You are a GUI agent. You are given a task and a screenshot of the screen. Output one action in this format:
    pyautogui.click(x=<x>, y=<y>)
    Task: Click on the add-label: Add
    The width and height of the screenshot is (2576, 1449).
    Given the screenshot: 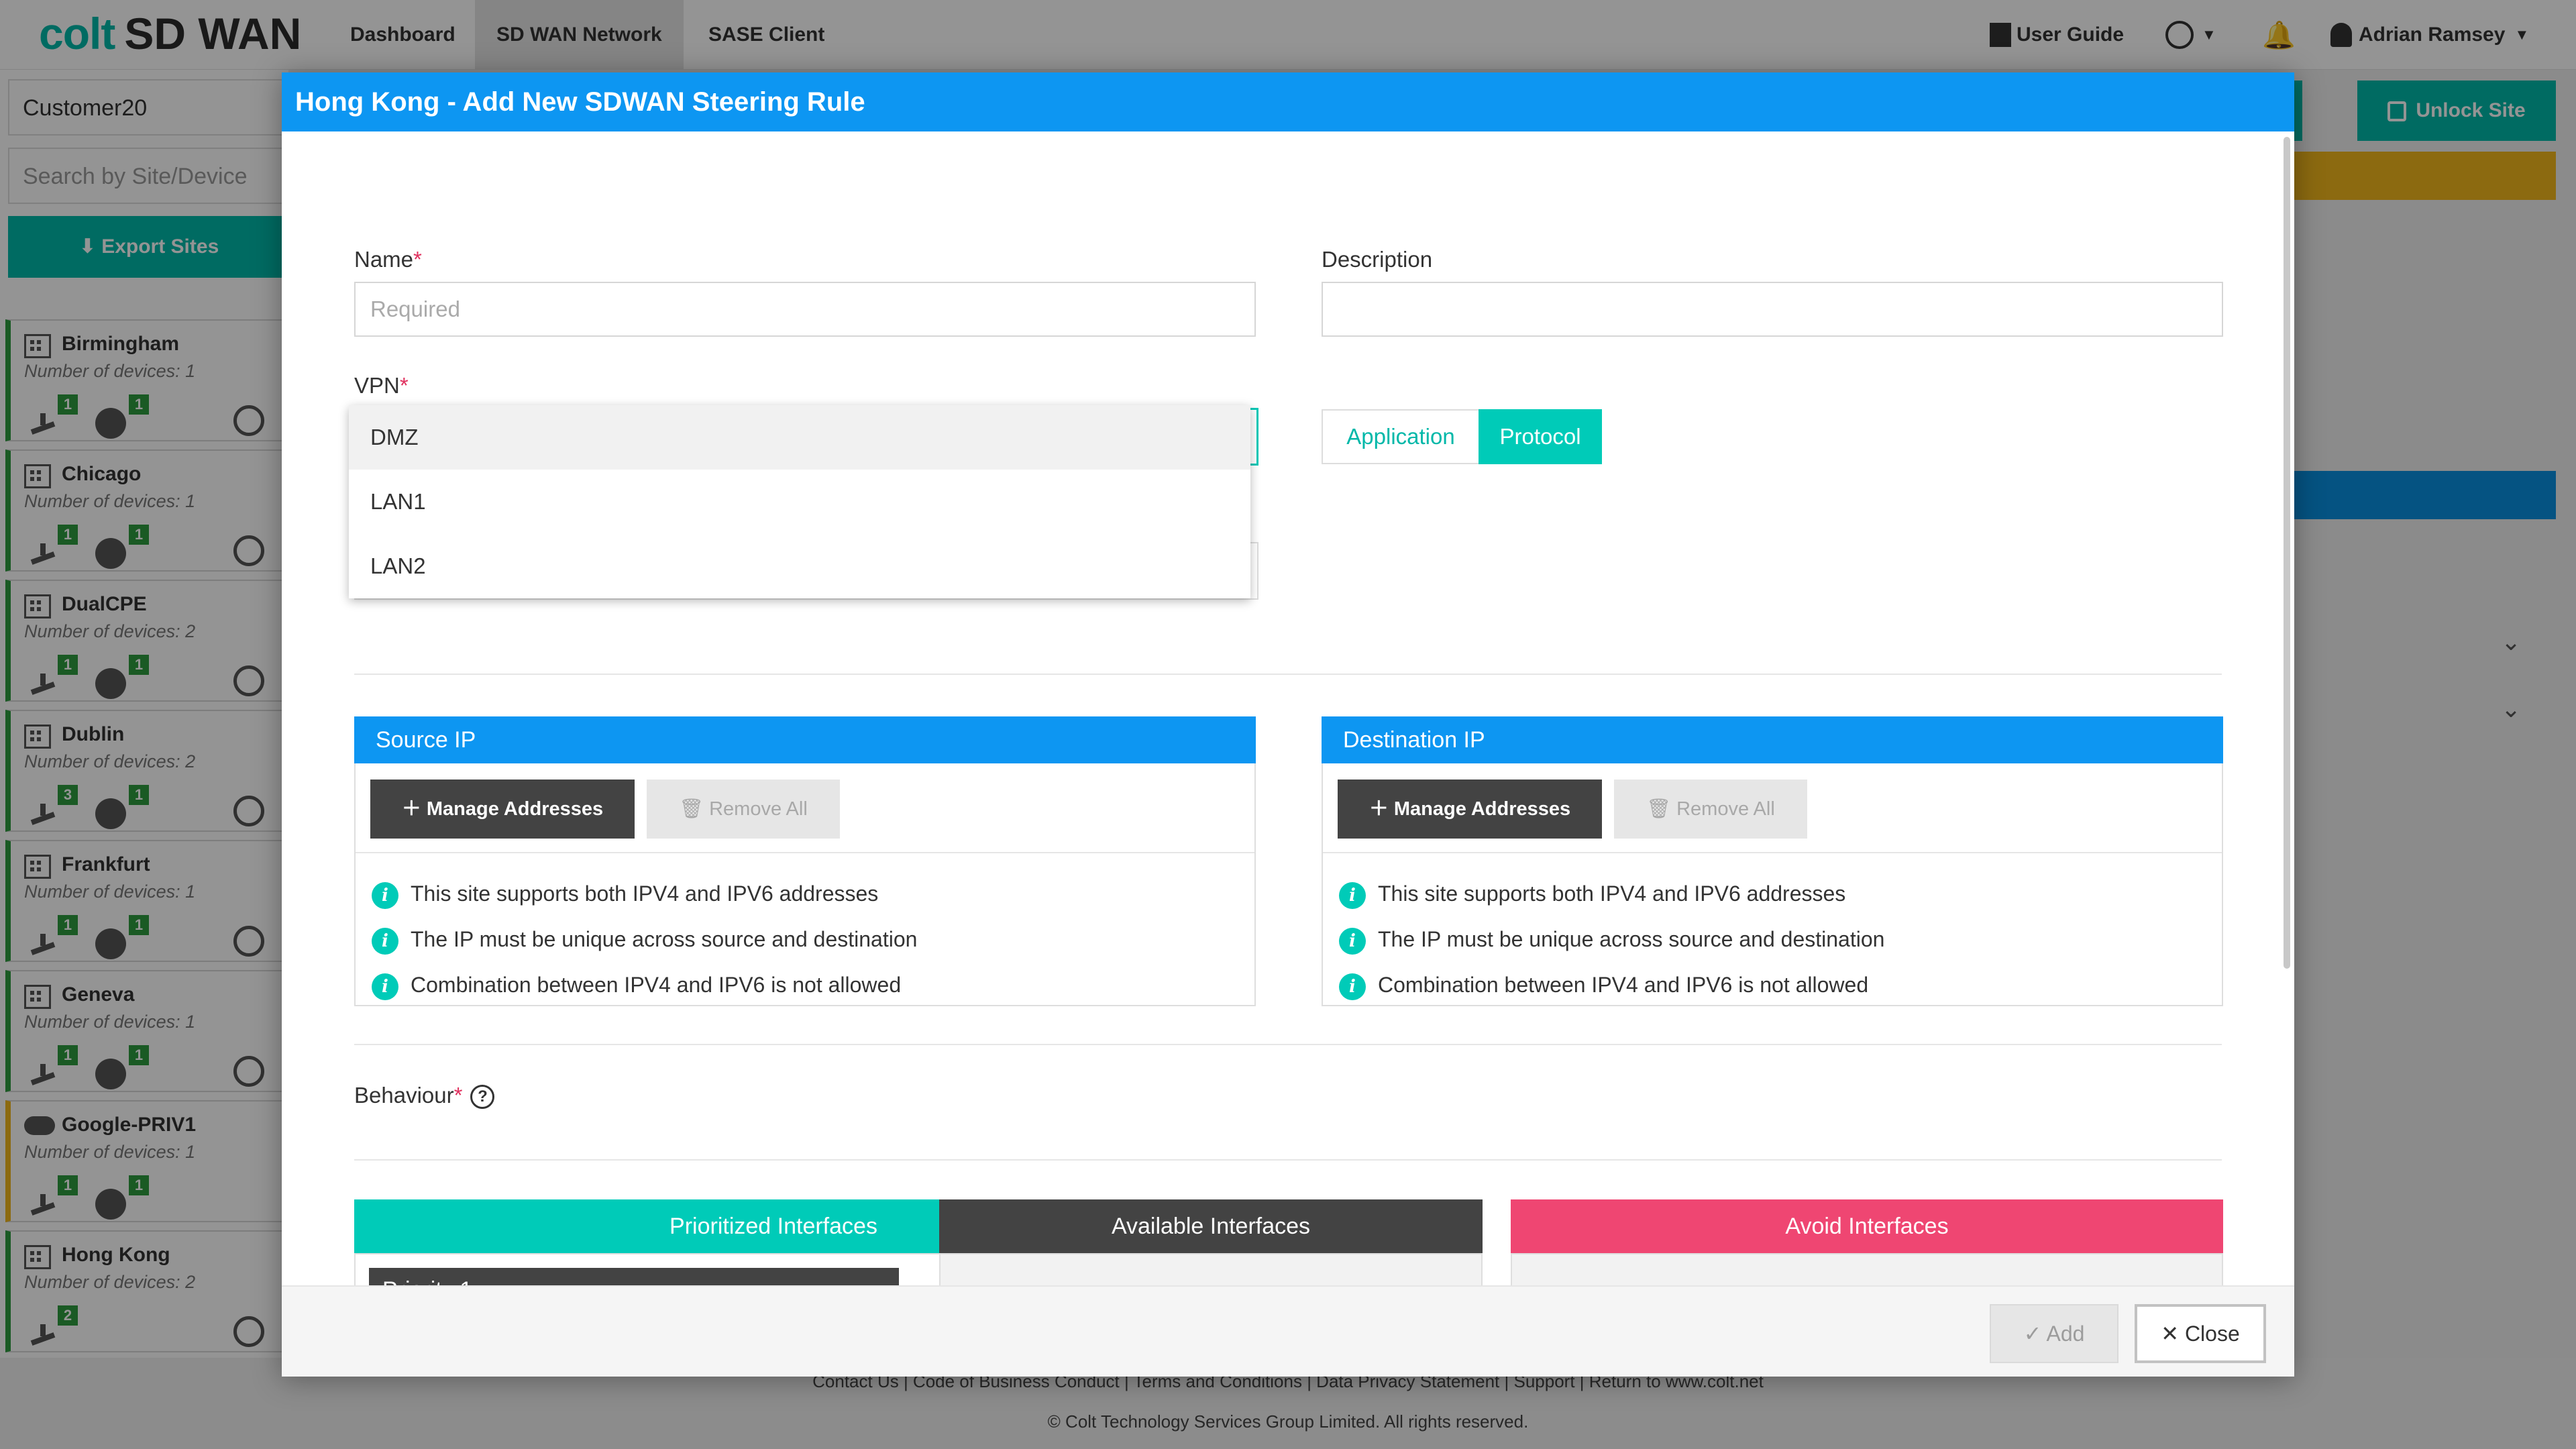 What is the action you would take?
    pyautogui.click(x=2065, y=1334)
    